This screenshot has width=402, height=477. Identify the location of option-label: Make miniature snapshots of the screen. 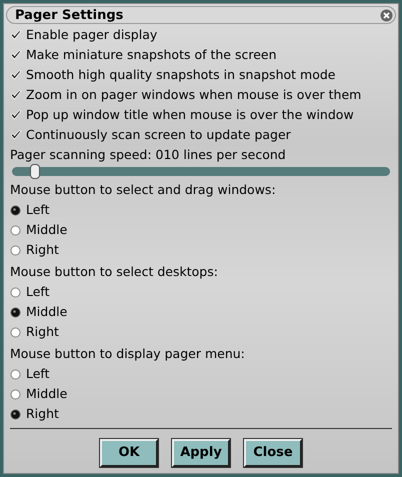
(151, 55).